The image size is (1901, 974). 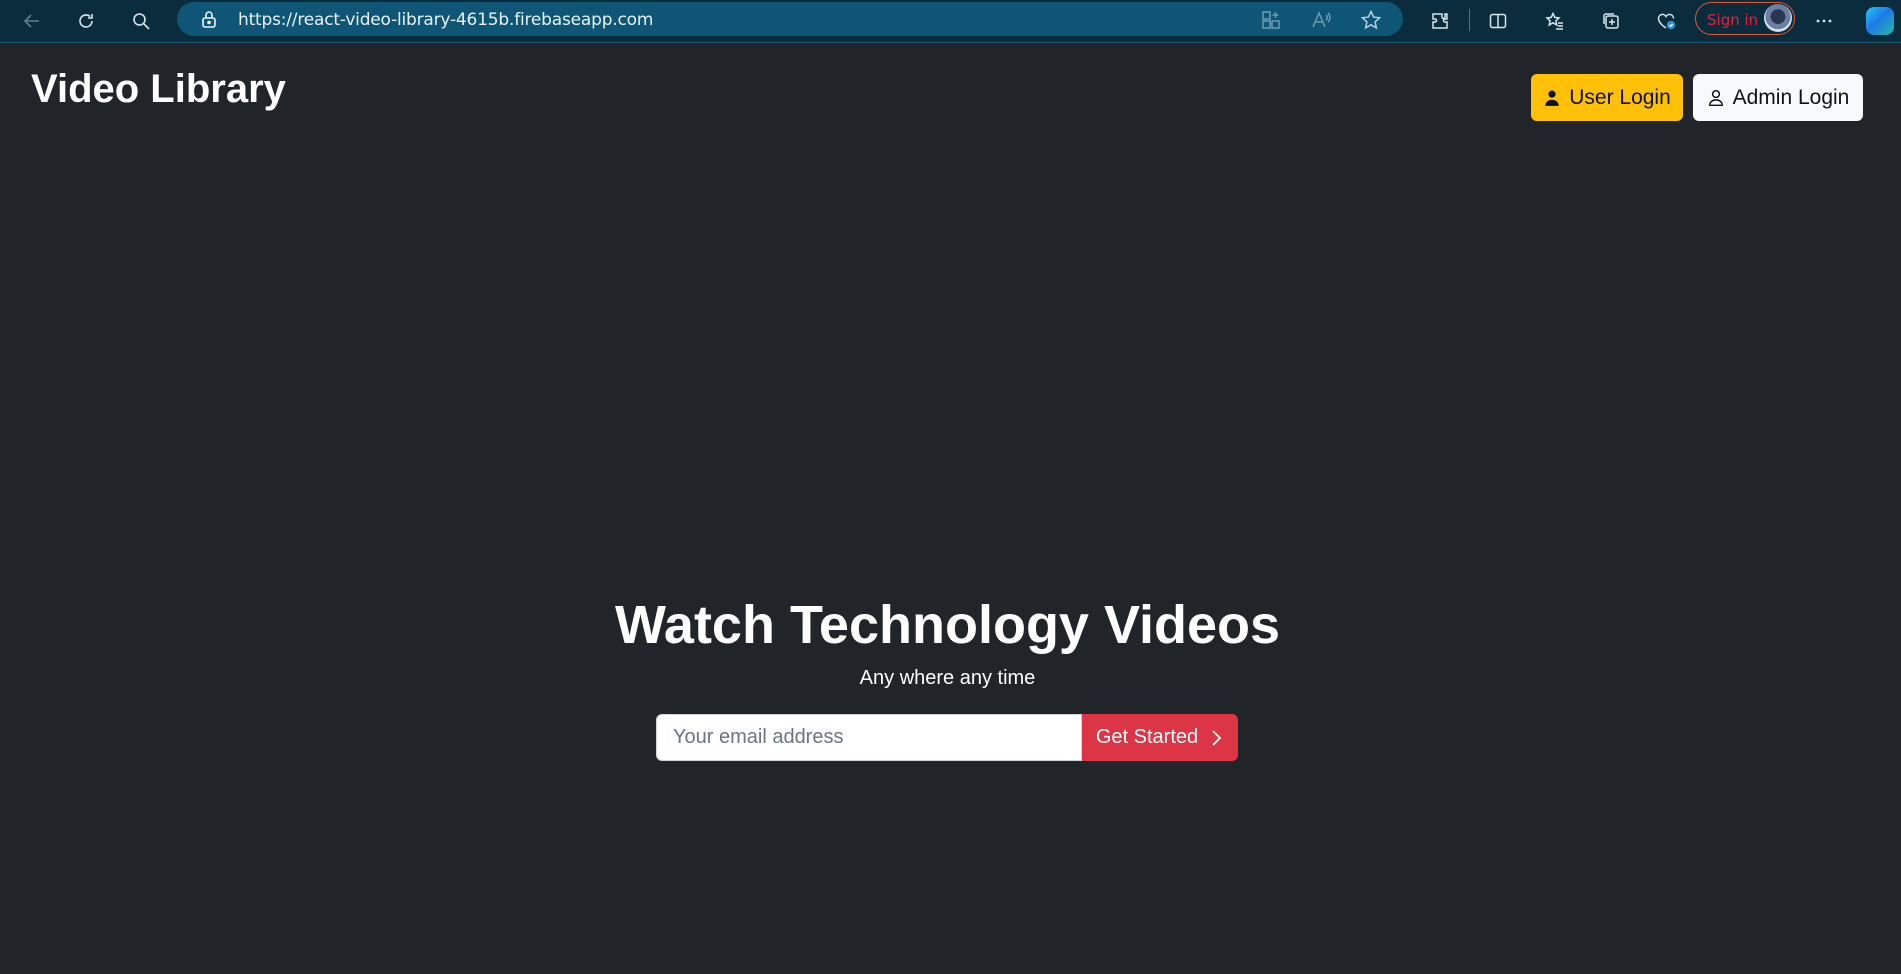 I want to click on get-started-button: Get Started, so click(x=1160, y=737).